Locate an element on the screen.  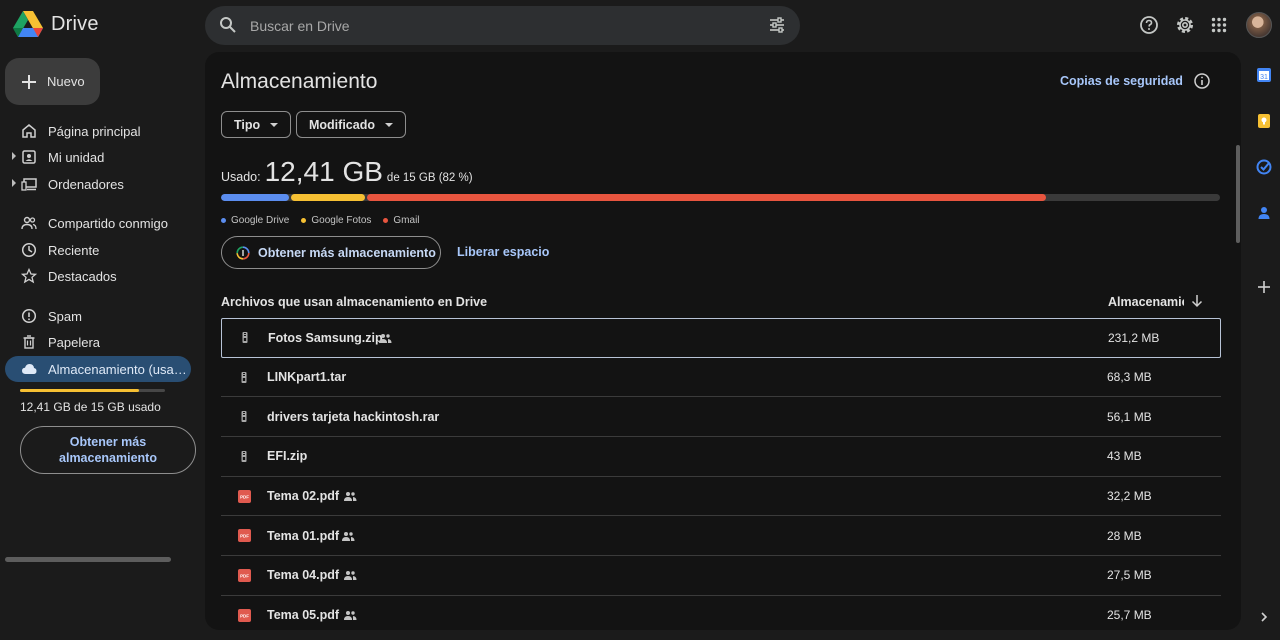
drive-logo-icon is located at coordinates (28, 24).